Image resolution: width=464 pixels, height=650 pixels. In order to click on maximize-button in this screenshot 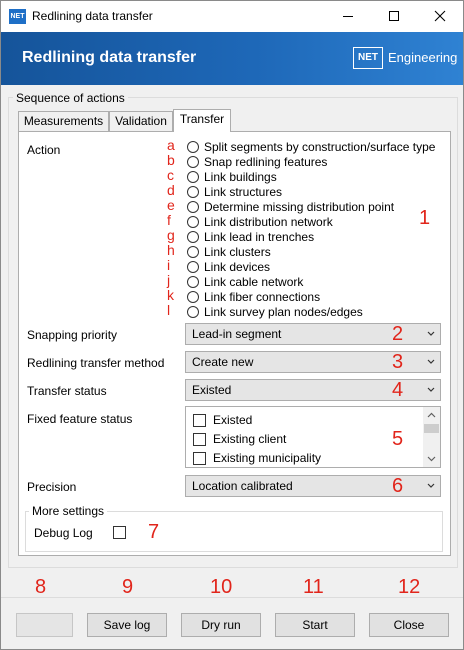, I will do `click(394, 16)`.